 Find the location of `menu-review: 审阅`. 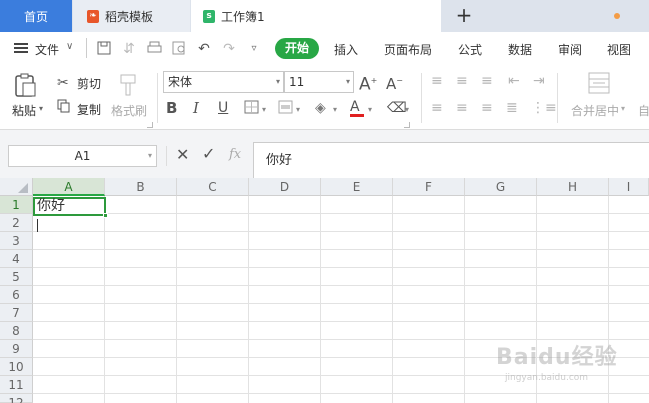

menu-review: 审阅 is located at coordinates (570, 49).